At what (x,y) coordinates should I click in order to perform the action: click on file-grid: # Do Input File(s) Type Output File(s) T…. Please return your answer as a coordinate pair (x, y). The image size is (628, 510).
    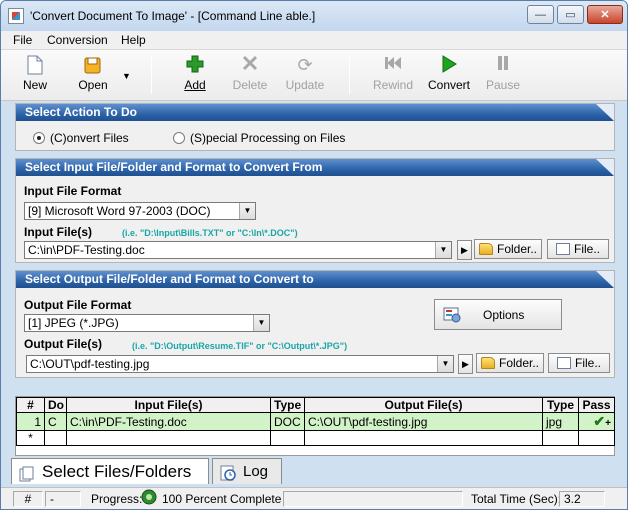
    Looking at the image, I should click on (315, 426).